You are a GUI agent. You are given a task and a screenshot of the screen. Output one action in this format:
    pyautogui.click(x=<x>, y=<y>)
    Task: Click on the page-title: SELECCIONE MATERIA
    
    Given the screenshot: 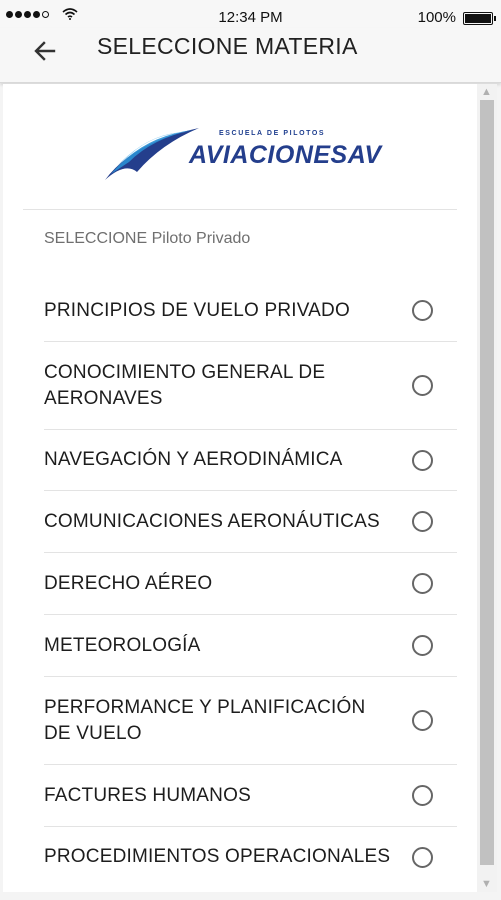 What is the action you would take?
    pyautogui.click(x=227, y=46)
    